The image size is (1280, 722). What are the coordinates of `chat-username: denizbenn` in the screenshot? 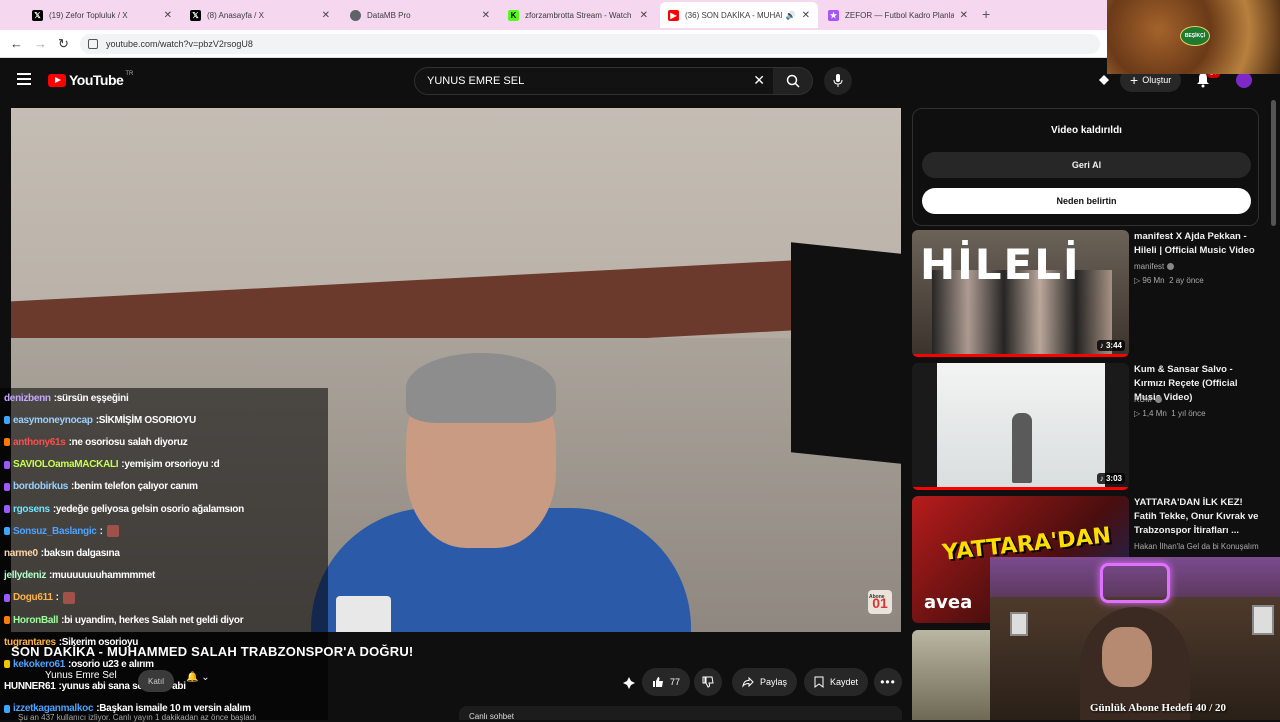 It's located at (27, 398).